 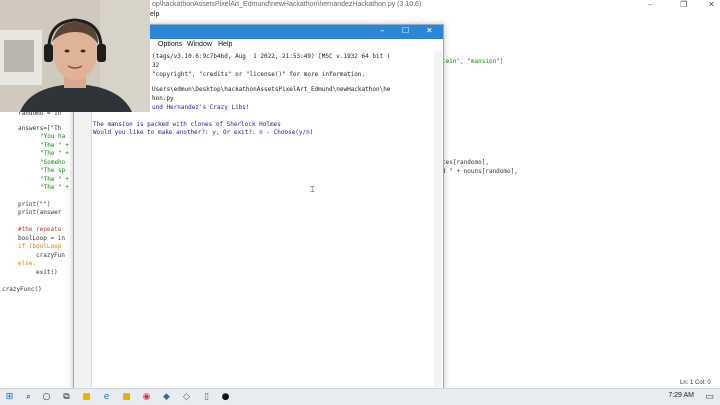 What do you see at coordinates (360, 396) in the screenshot?
I see `windows-taskbar: ⊞ ⌕ ○ ⧉ ■ e ■ ◉ ◆ ◇ ▯ ● 7:29 AM ▭` at bounding box center [360, 396].